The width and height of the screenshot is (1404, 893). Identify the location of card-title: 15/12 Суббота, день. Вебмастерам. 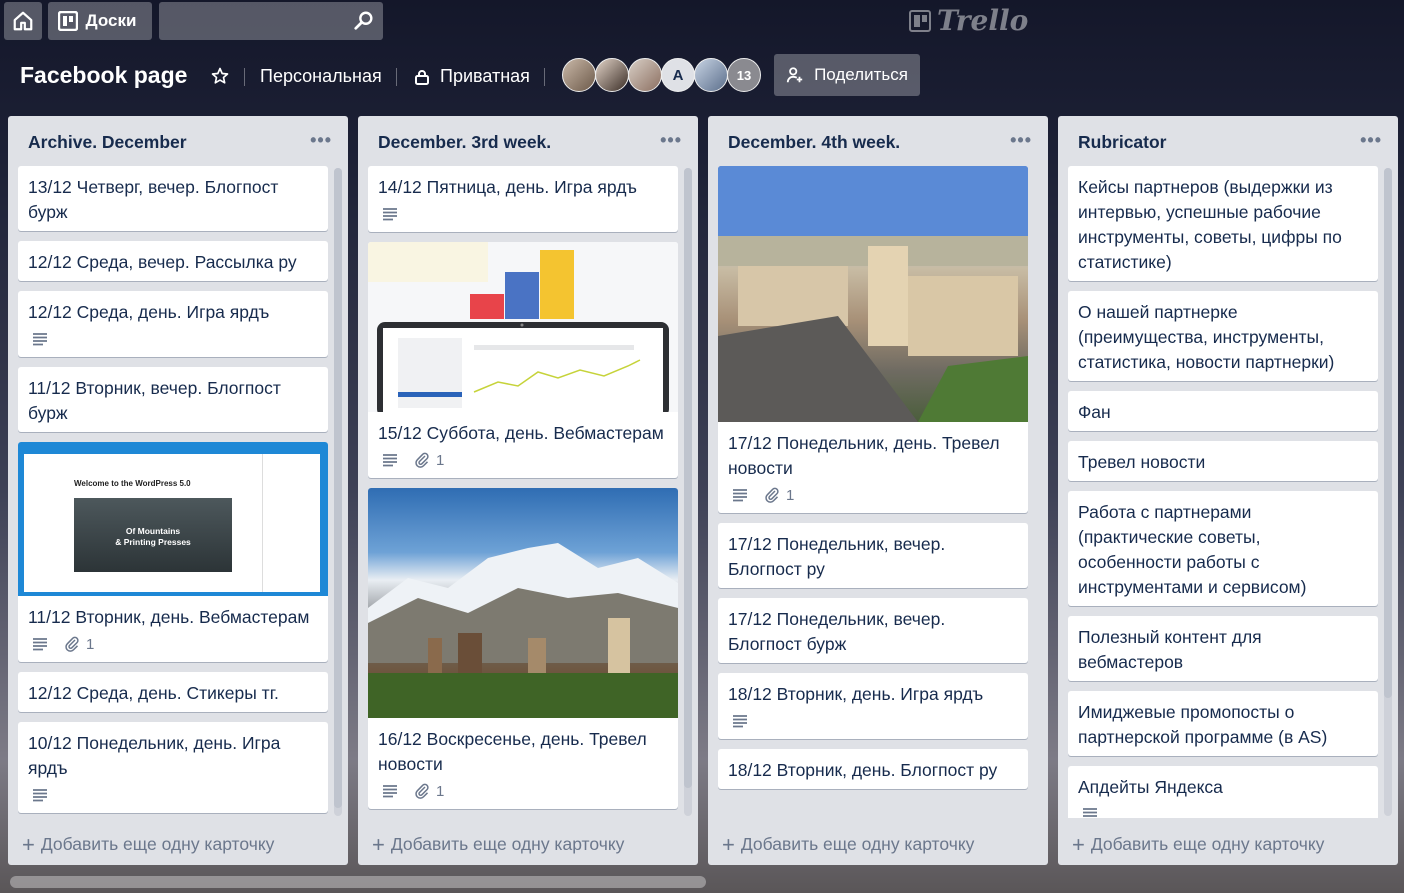
(521, 433).